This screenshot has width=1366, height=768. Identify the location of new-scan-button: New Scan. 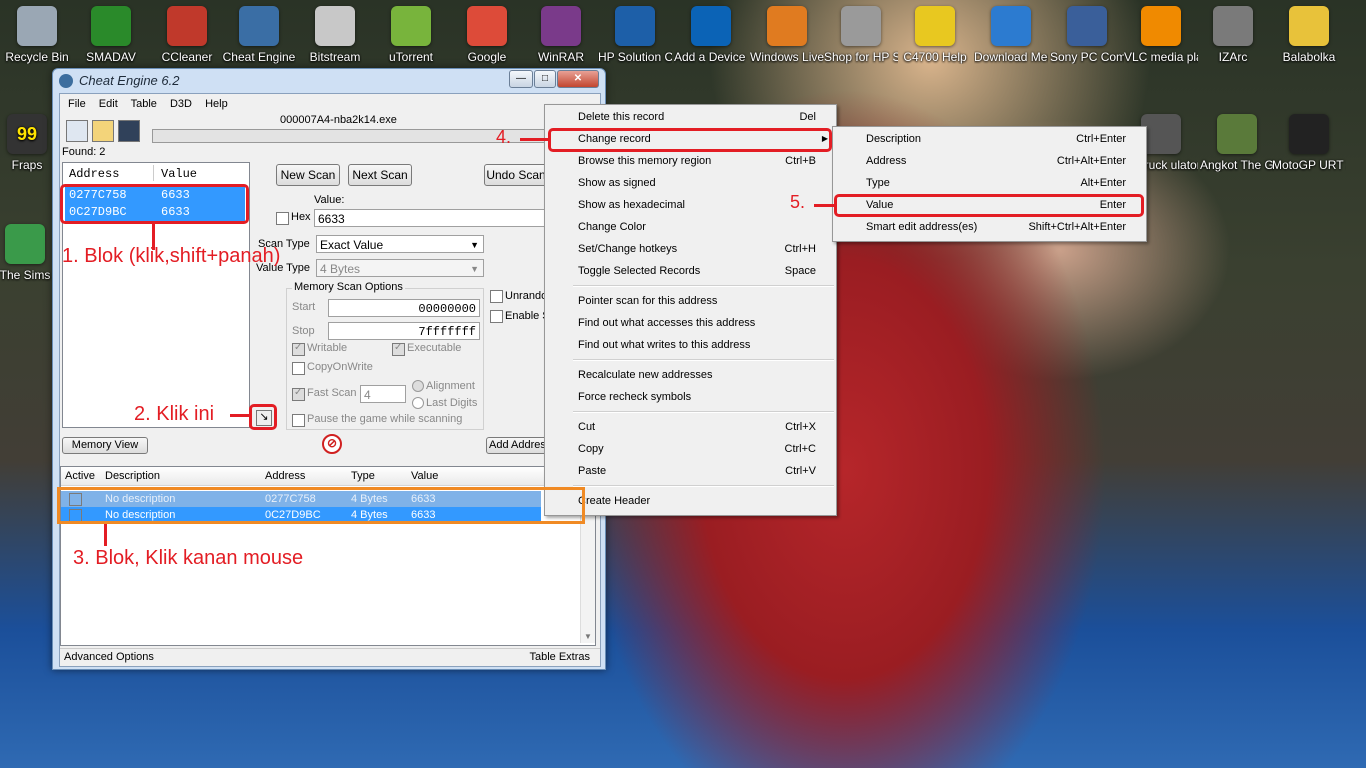
(308, 175).